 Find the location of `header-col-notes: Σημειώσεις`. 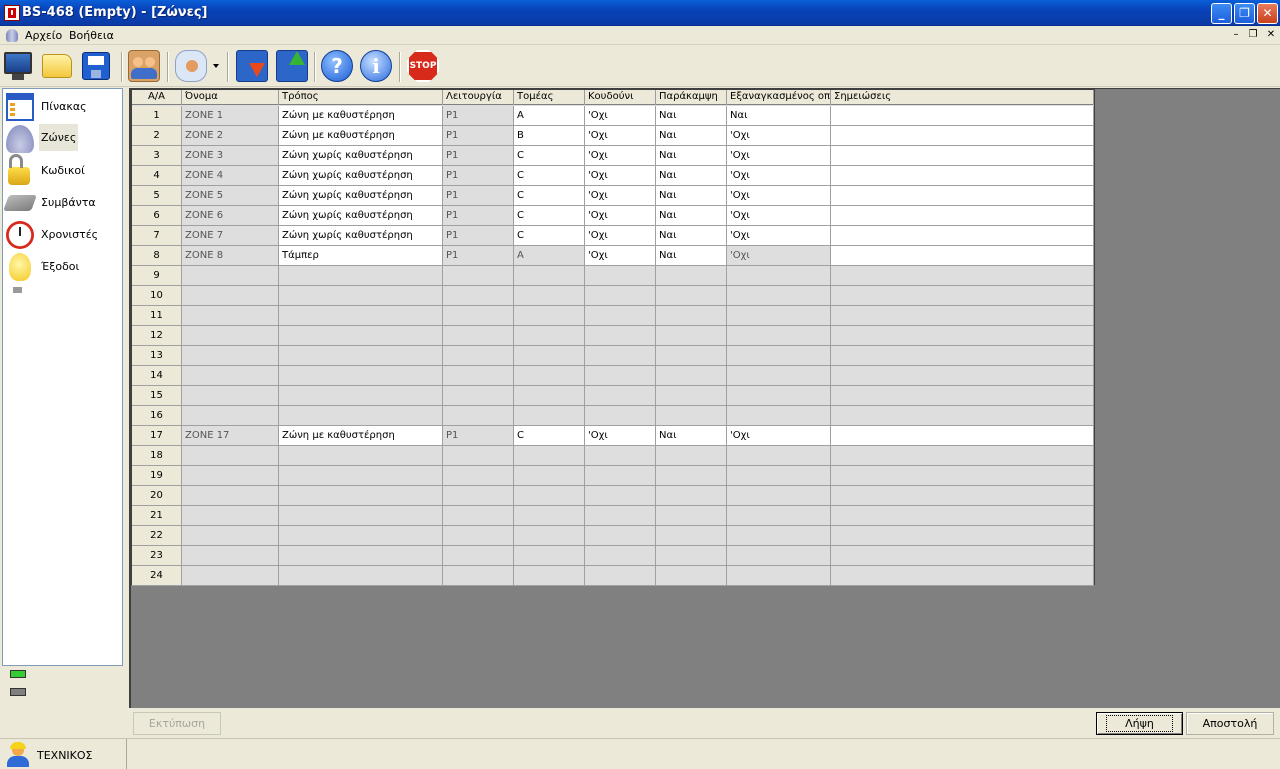

header-col-notes: Σημειώσεις is located at coordinates (962, 97).